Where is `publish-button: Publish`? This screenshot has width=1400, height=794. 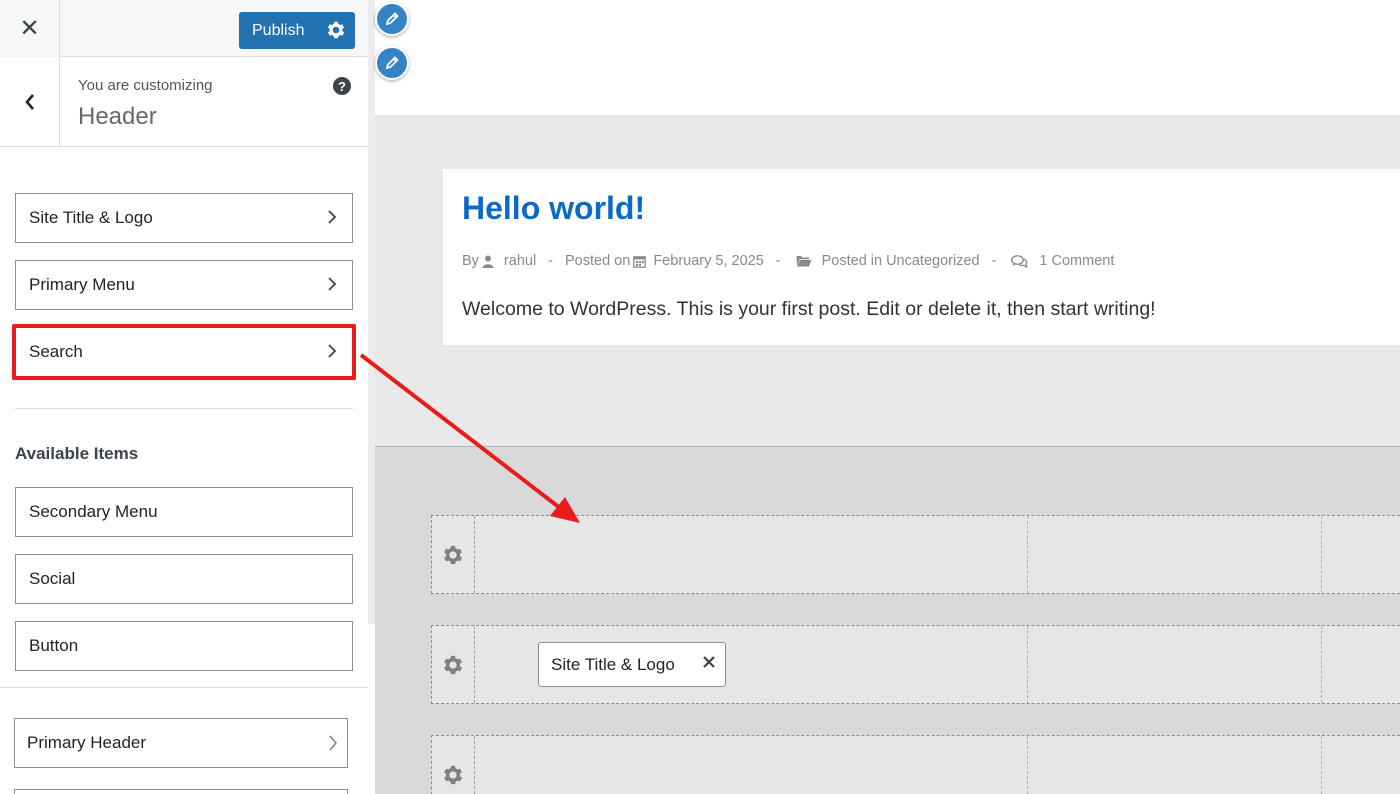 publish-button: Publish is located at coordinates (297, 30).